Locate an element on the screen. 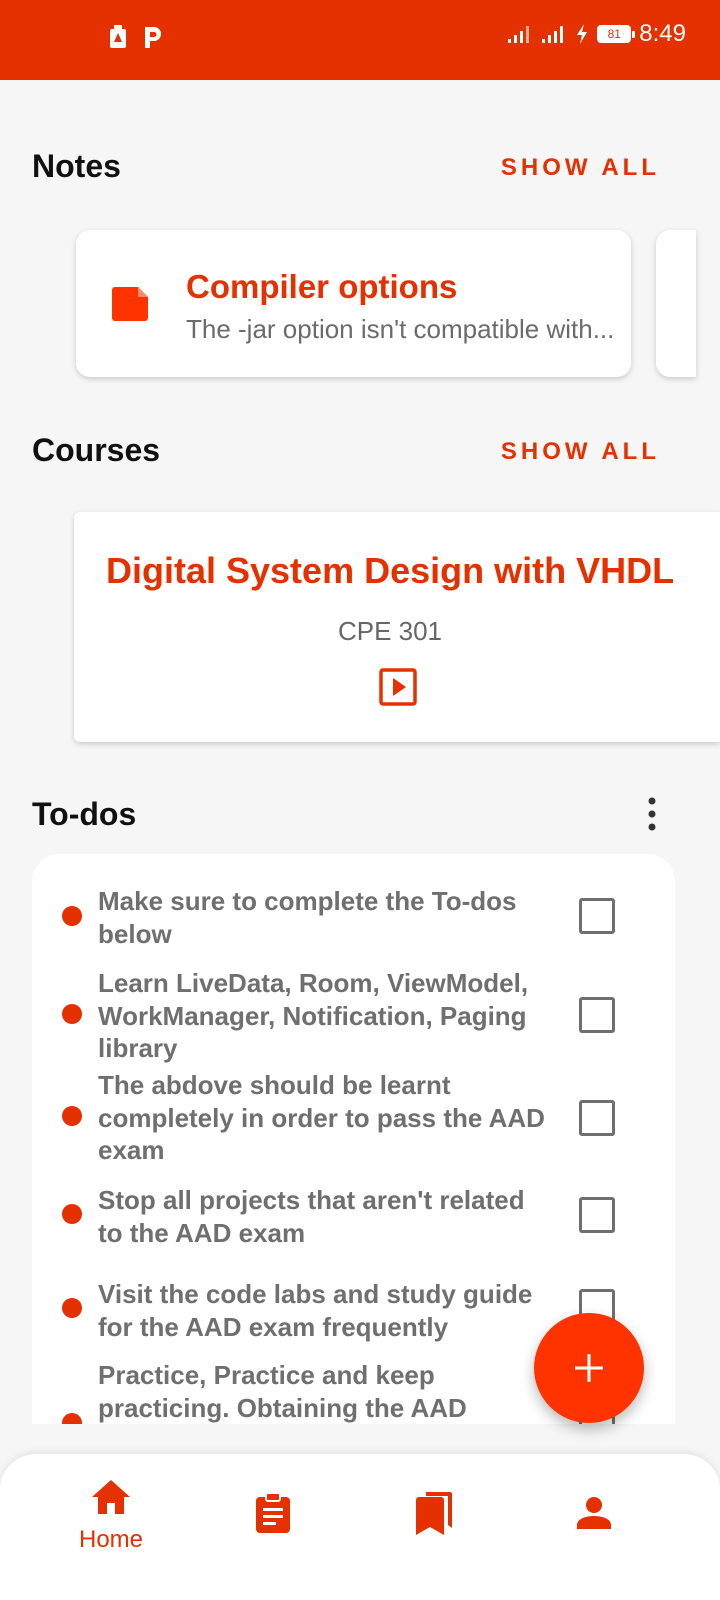 The image size is (720, 1600). plus-icon is located at coordinates (589, 1368).